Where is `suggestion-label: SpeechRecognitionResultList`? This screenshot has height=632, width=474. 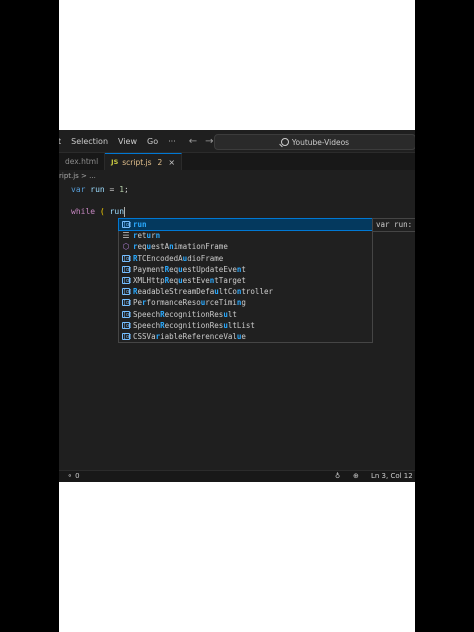 suggestion-label: SpeechRecognitionResultList is located at coordinates (194, 325).